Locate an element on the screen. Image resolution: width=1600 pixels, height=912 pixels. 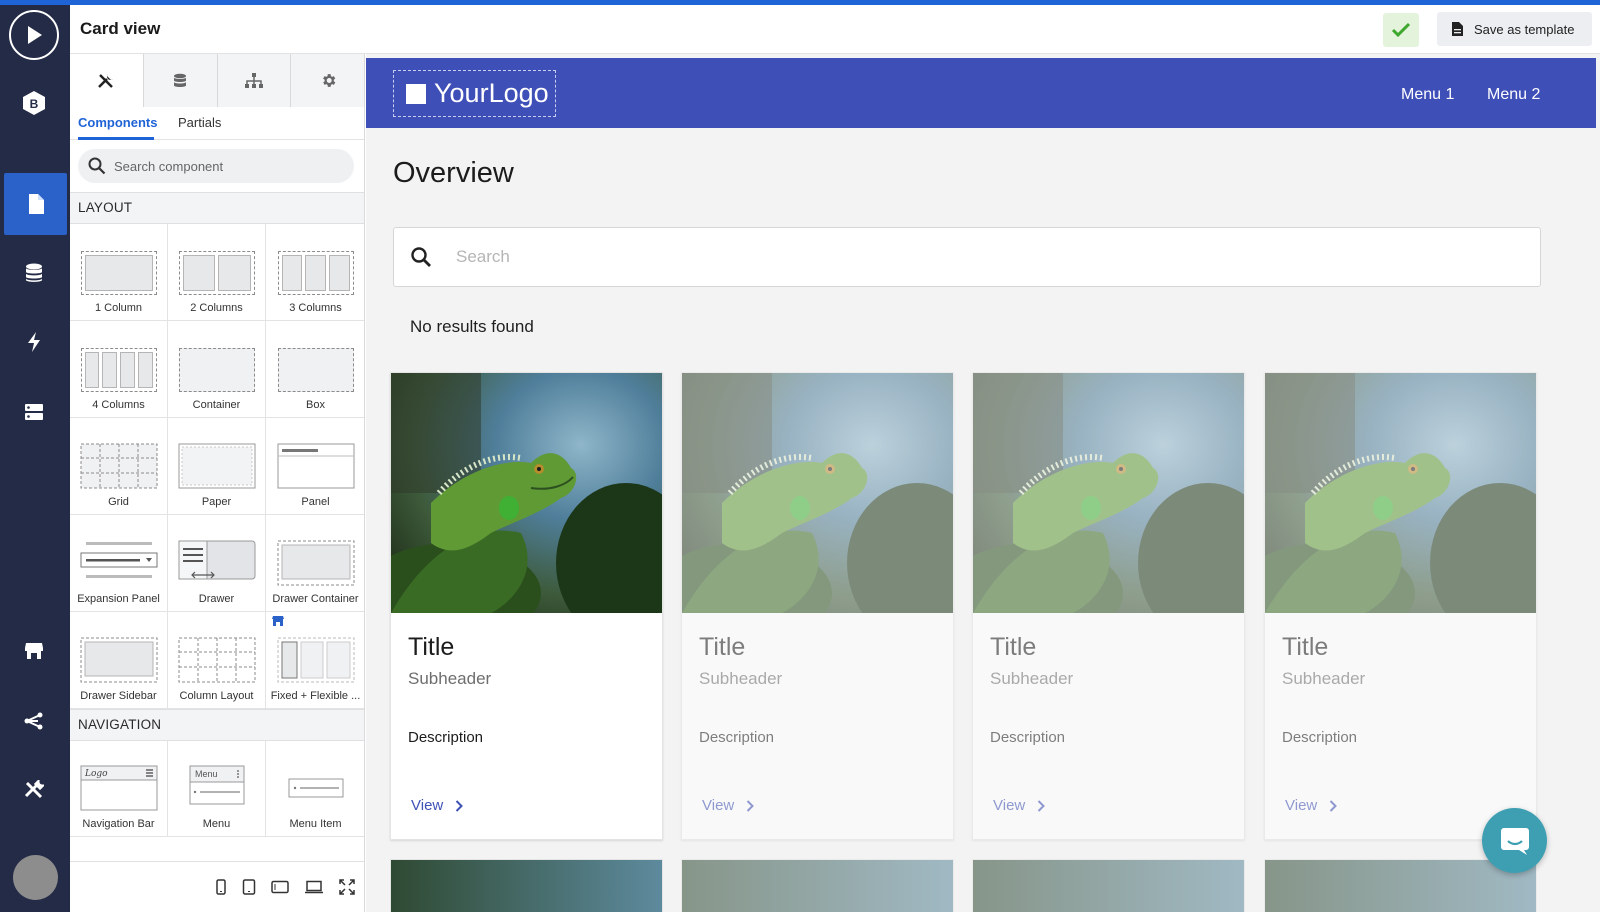
preview-app-bar: YourLogo Menu 1 Menu 2 is located at coordinates (981, 93).